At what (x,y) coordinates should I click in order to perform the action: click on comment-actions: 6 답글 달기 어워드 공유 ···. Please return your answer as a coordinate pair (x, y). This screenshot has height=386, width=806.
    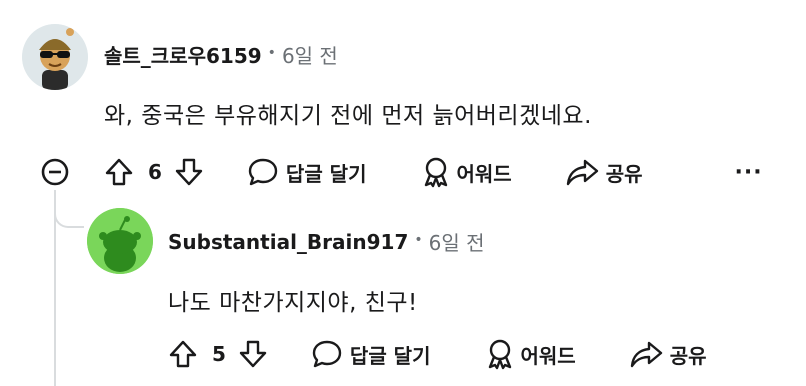
    Looking at the image, I should click on (432, 172).